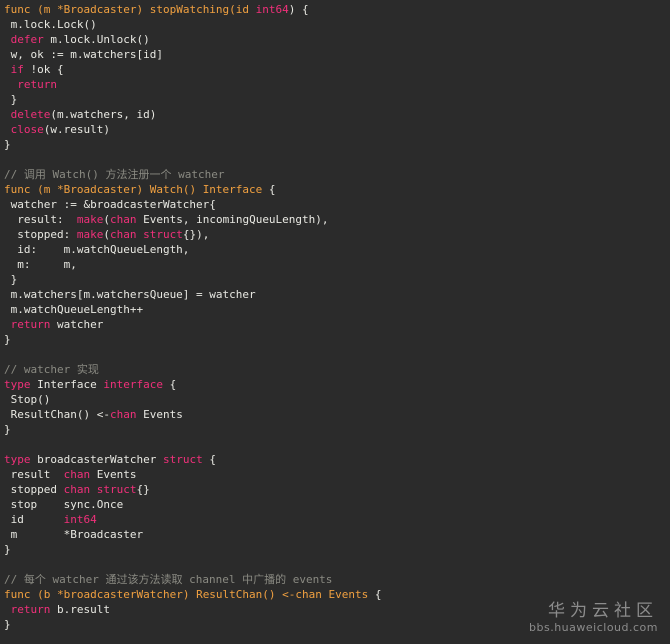  I want to click on code-line: id: m.watchQueueLength,, so click(193, 249).